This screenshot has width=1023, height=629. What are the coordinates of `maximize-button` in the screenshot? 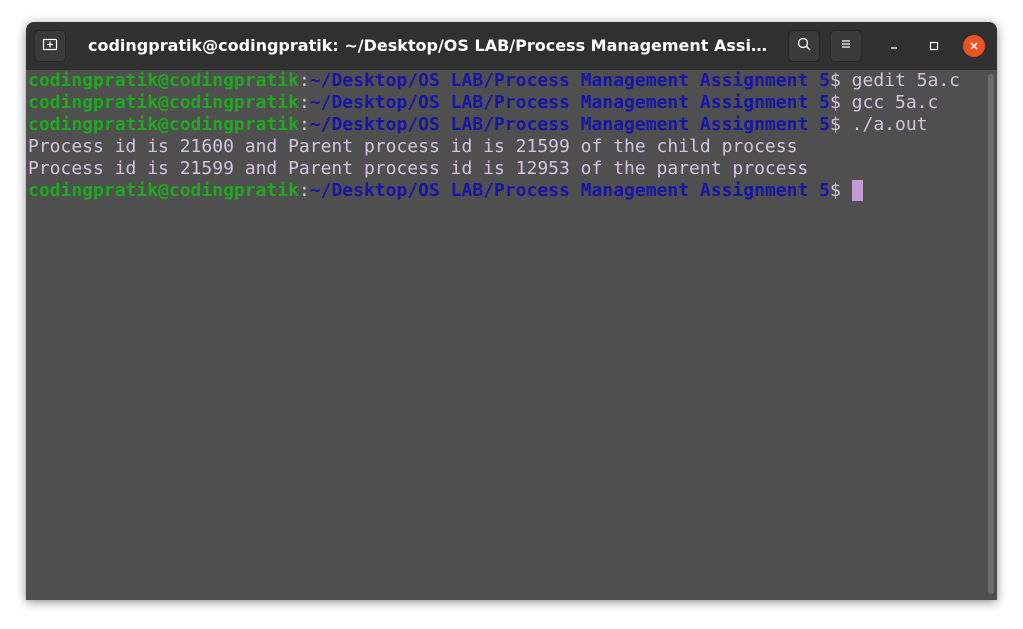 It's located at (934, 46).